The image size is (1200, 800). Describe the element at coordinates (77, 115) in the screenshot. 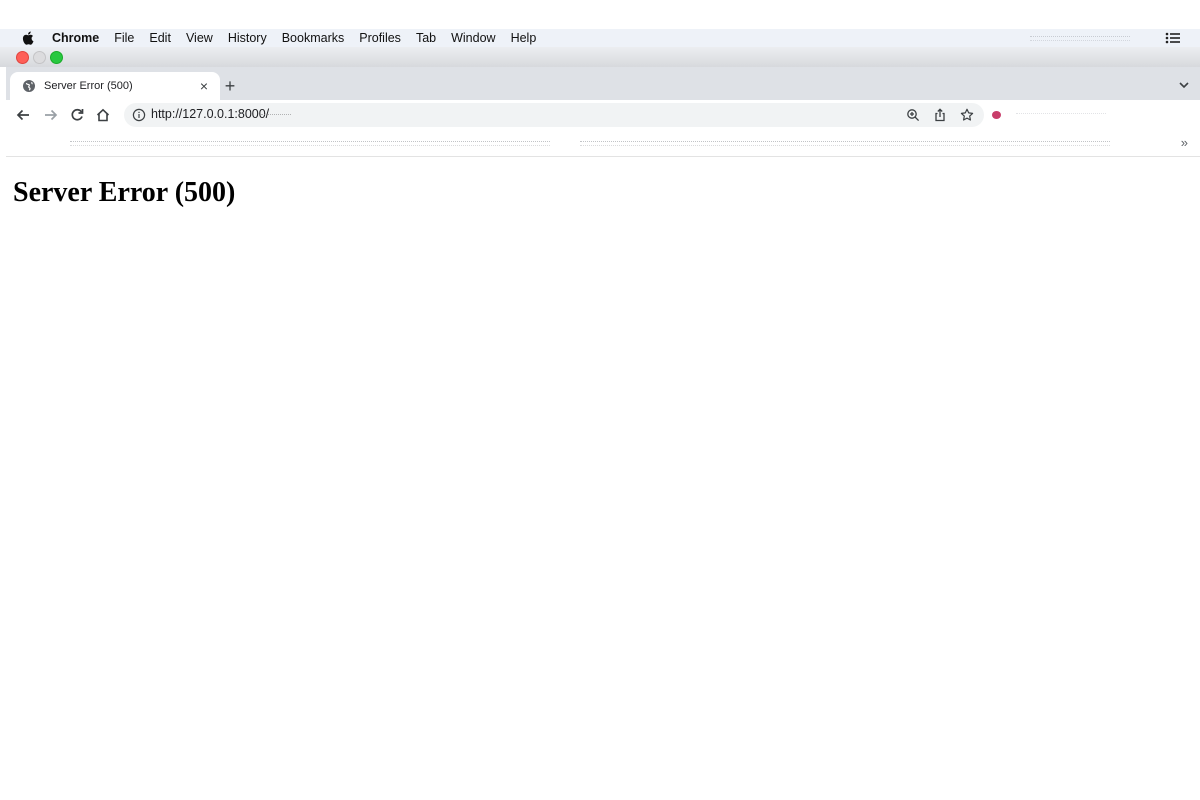

I see `reload-icon` at that location.